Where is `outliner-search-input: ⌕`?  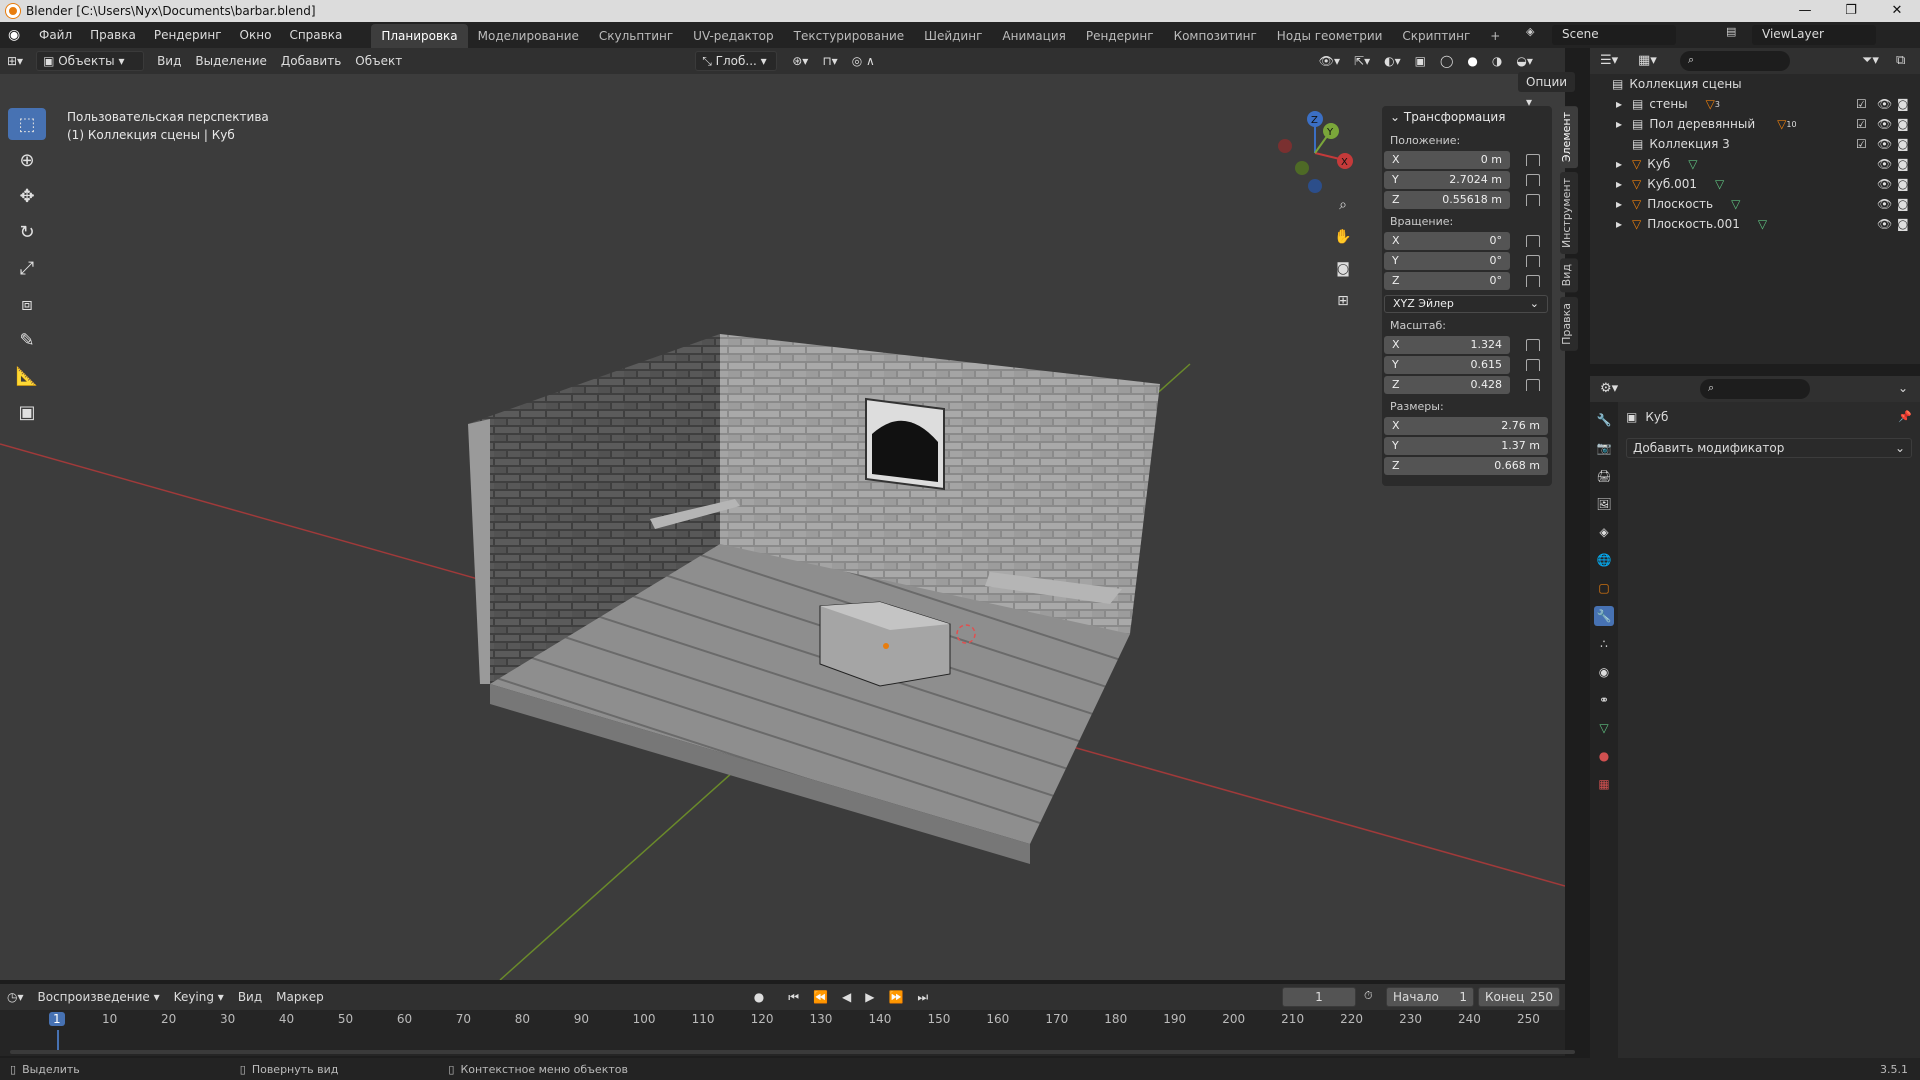 outliner-search-input: ⌕ is located at coordinates (1735, 61).